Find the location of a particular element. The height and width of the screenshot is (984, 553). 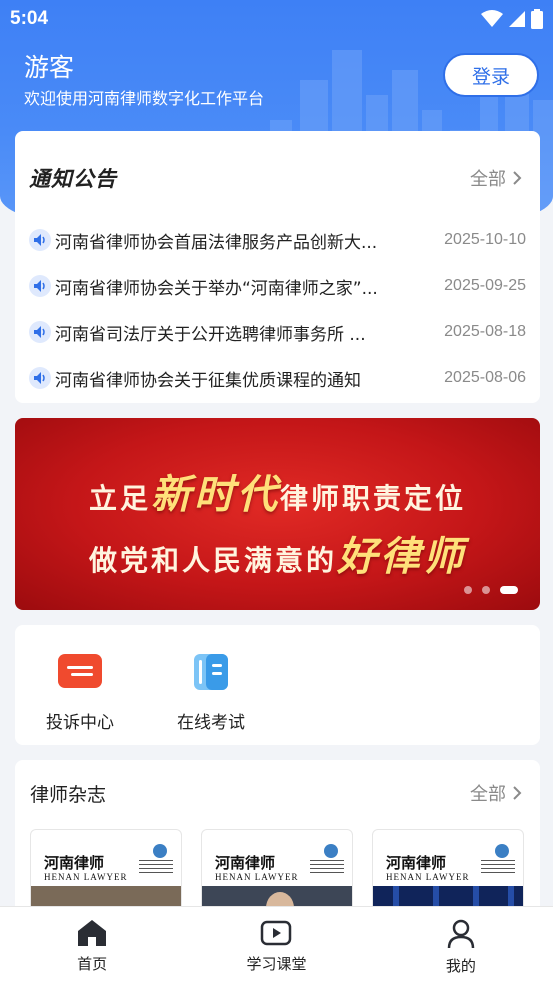

status-bar: 5:04 is located at coordinates (276, 19).